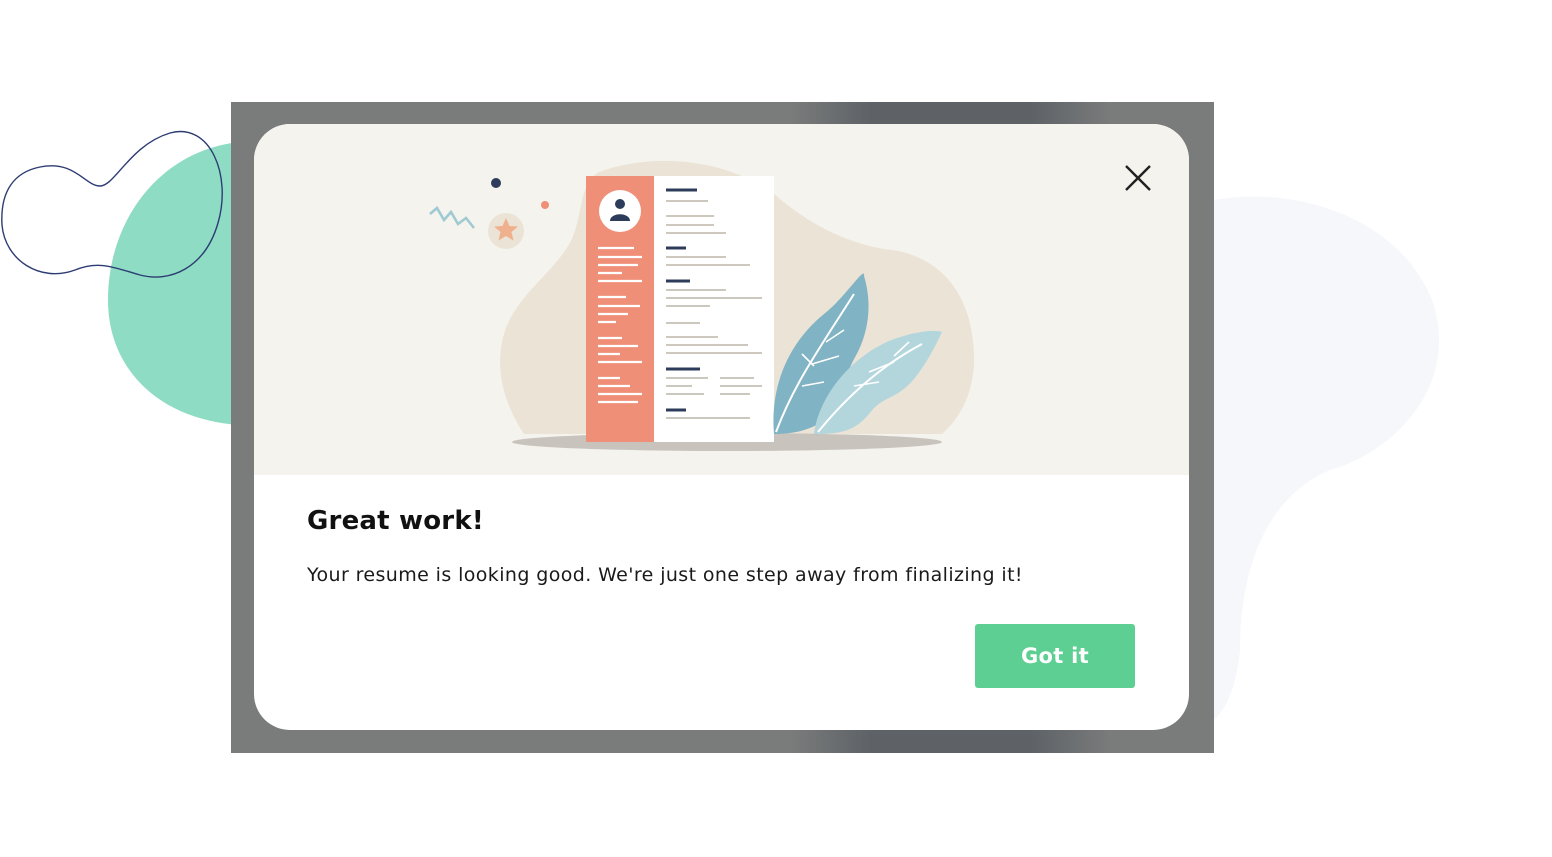 This screenshot has width=1552, height=857. What do you see at coordinates (701, 305) in the screenshot?
I see `resume-illustration` at bounding box center [701, 305].